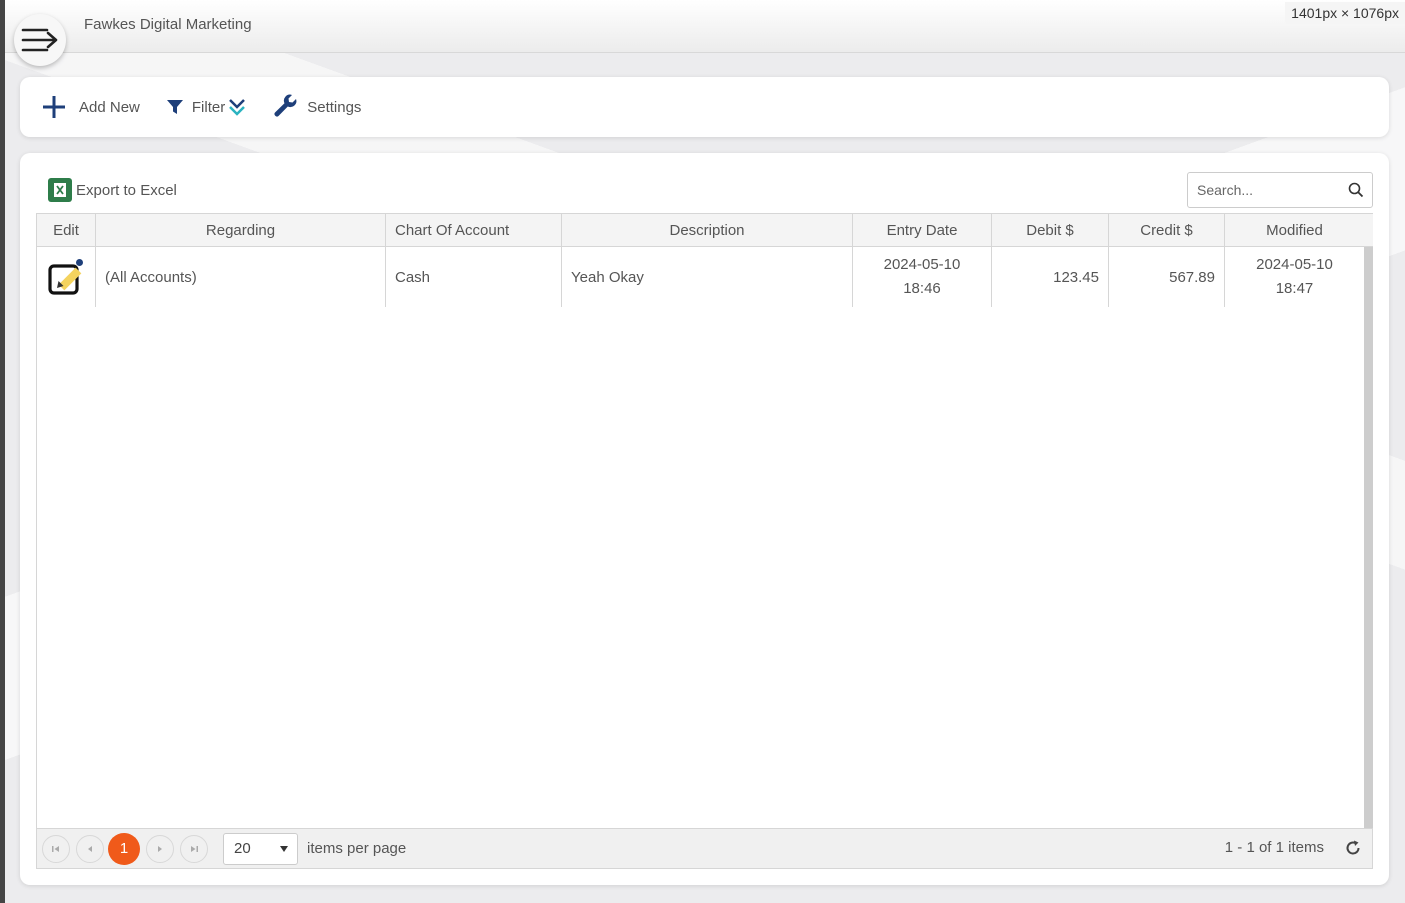 The width and height of the screenshot is (1405, 903). Describe the element at coordinates (922, 277) in the screenshot. I see `entry-date-cell: 2024-05-10 18:46` at that location.